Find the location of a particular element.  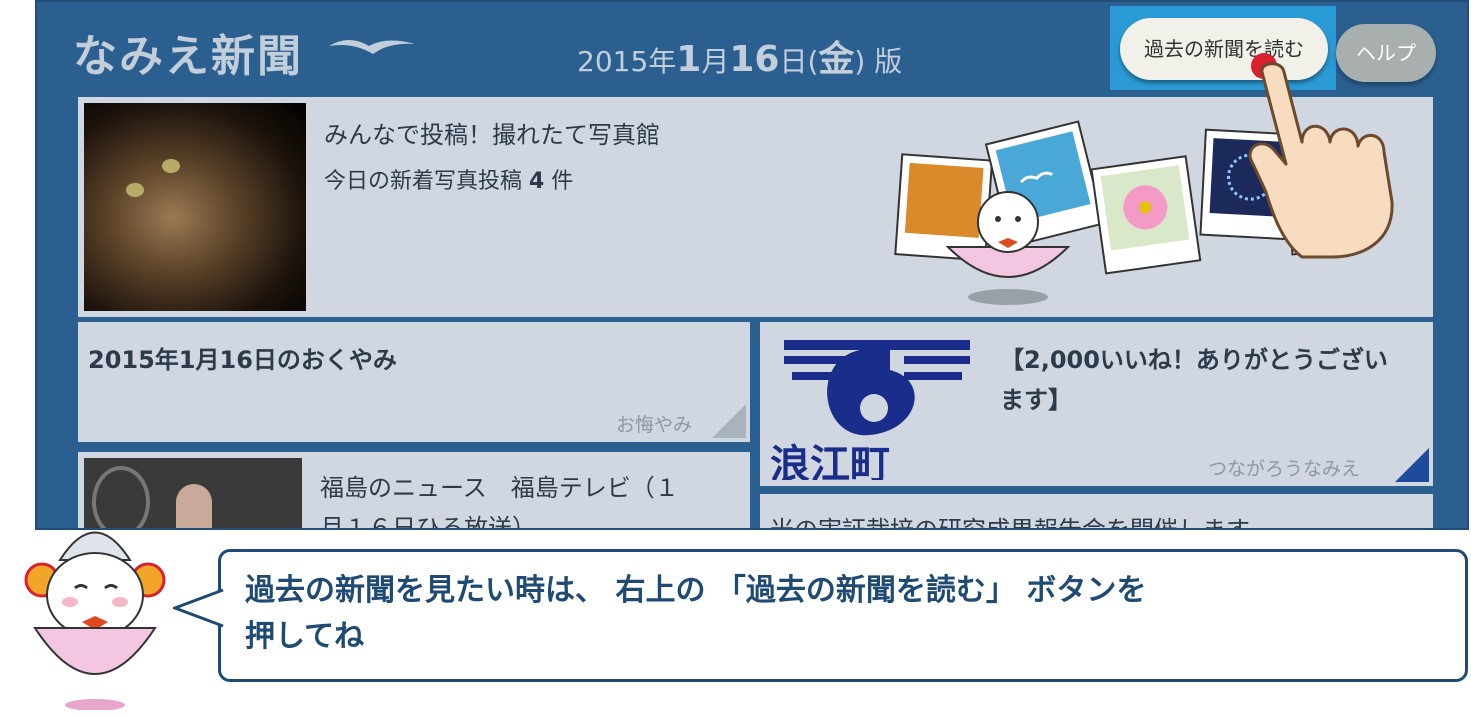

svg-text: 浪江町 is located at coordinates (830, 461).